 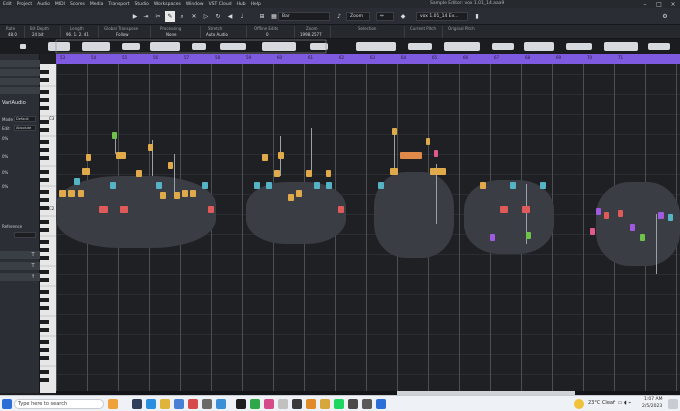 I want to click on clock-time: 1:07 AM, so click(x=653, y=399).